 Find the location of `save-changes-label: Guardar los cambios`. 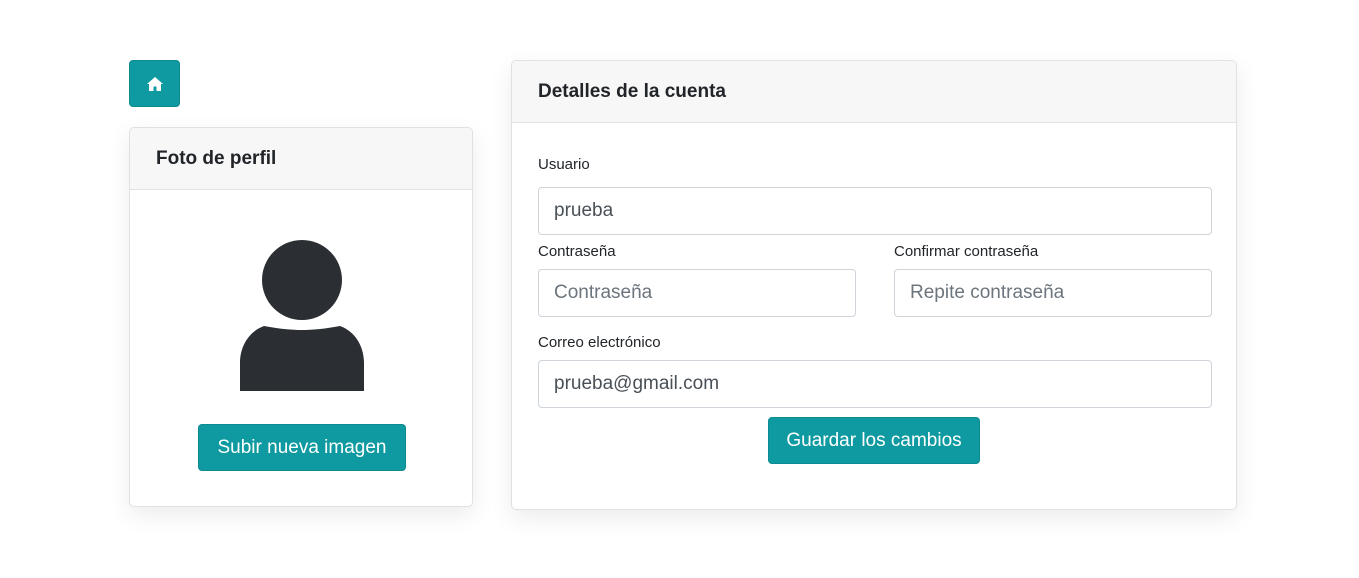

save-changes-label: Guardar los cambios is located at coordinates (874, 440).